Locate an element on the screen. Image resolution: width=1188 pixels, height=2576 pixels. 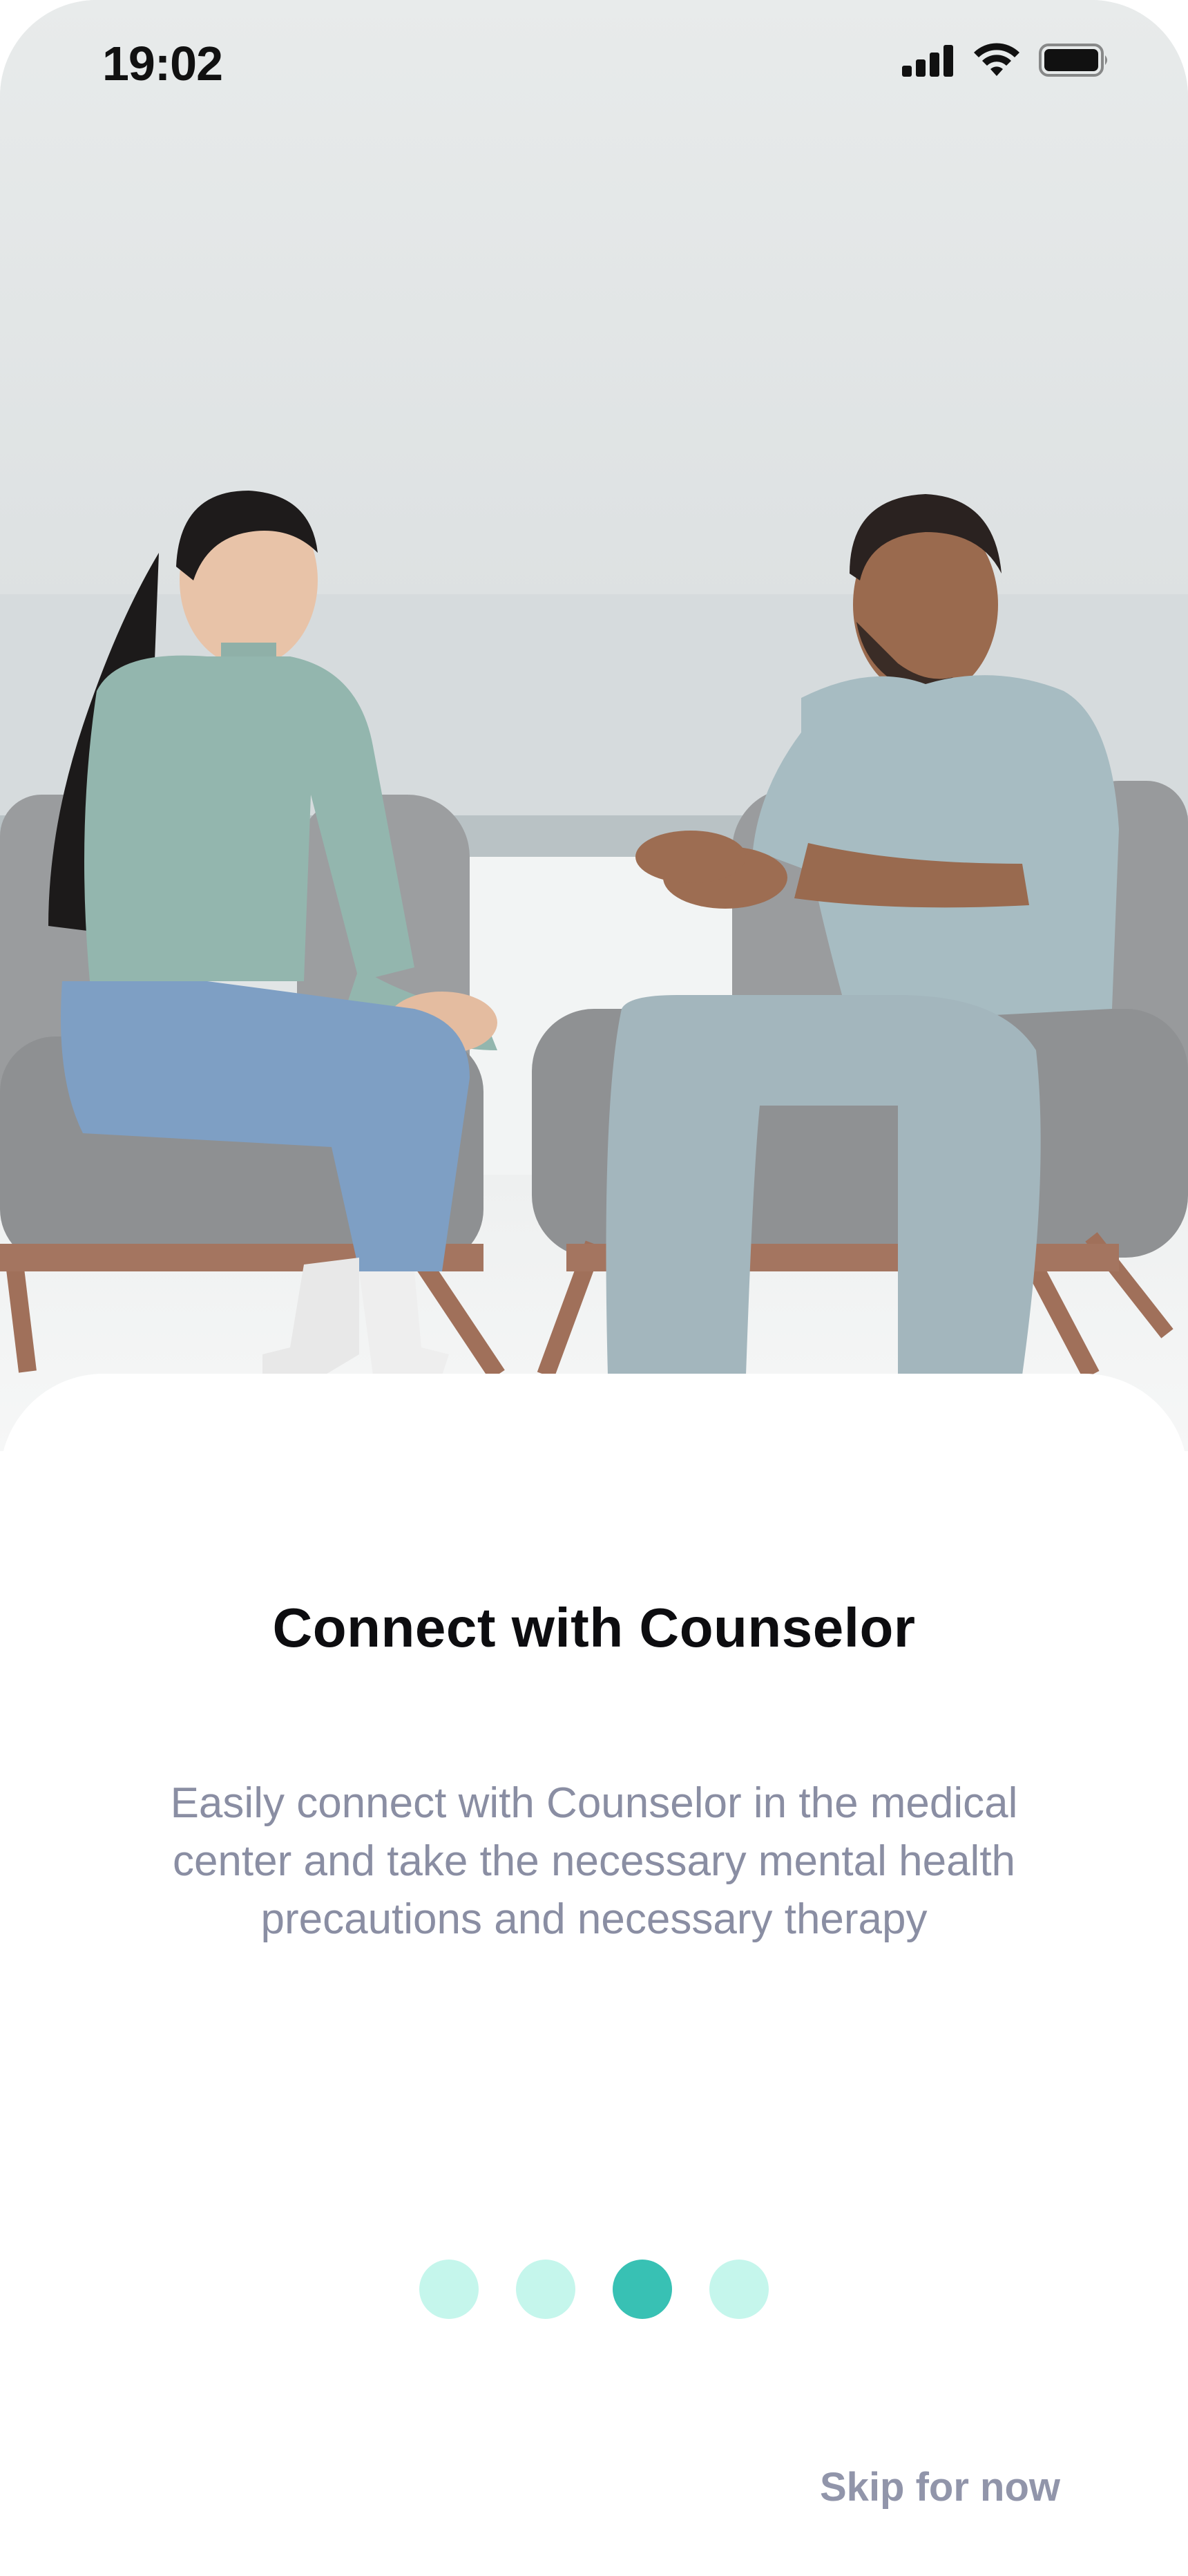
onboarding-title: Connect with Counselor is located at coordinates (594, 1627).